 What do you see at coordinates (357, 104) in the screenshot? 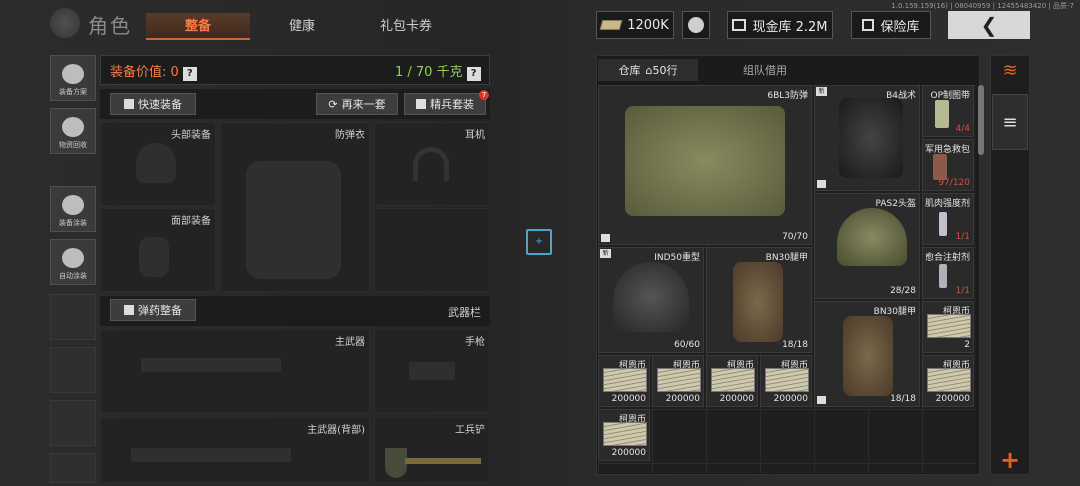
I see `again-button: ⟳ 再来一套` at bounding box center [357, 104].